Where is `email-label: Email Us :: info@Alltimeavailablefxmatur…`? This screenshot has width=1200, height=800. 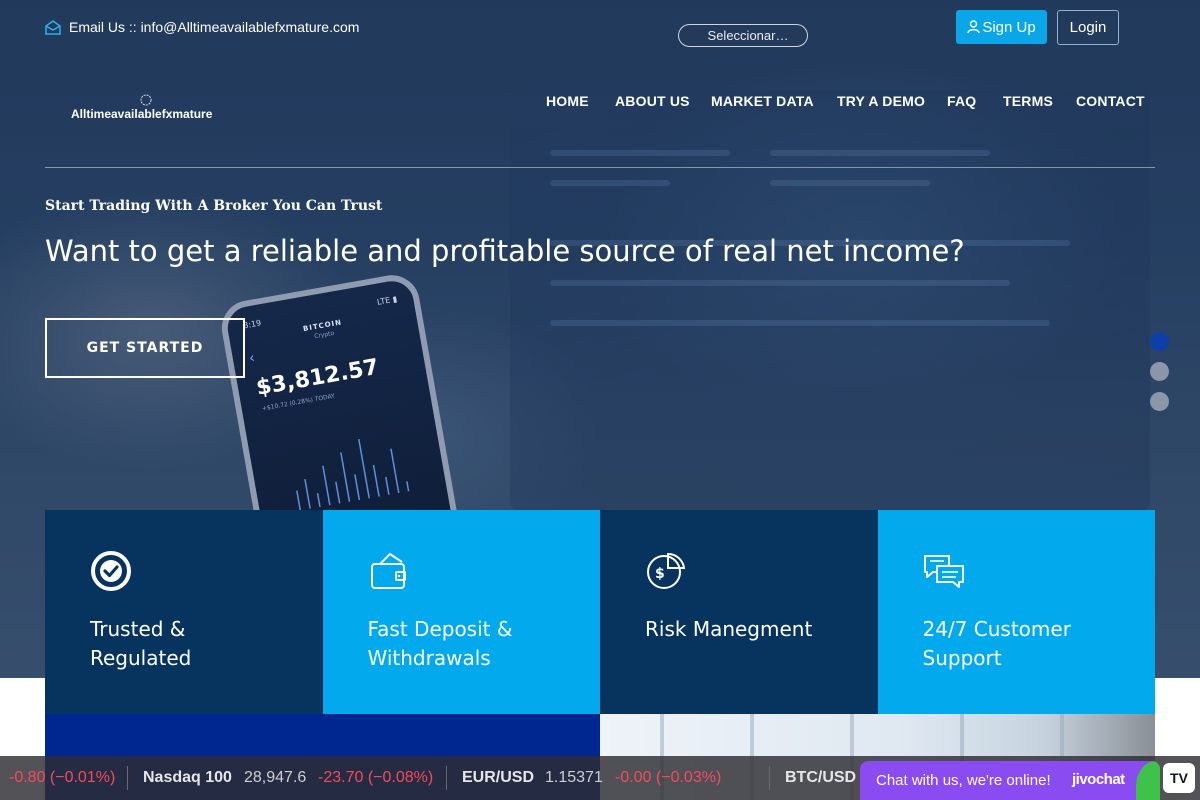
email-label: Email Us :: info@Alltimeavailablefxmatur… is located at coordinates (214, 27).